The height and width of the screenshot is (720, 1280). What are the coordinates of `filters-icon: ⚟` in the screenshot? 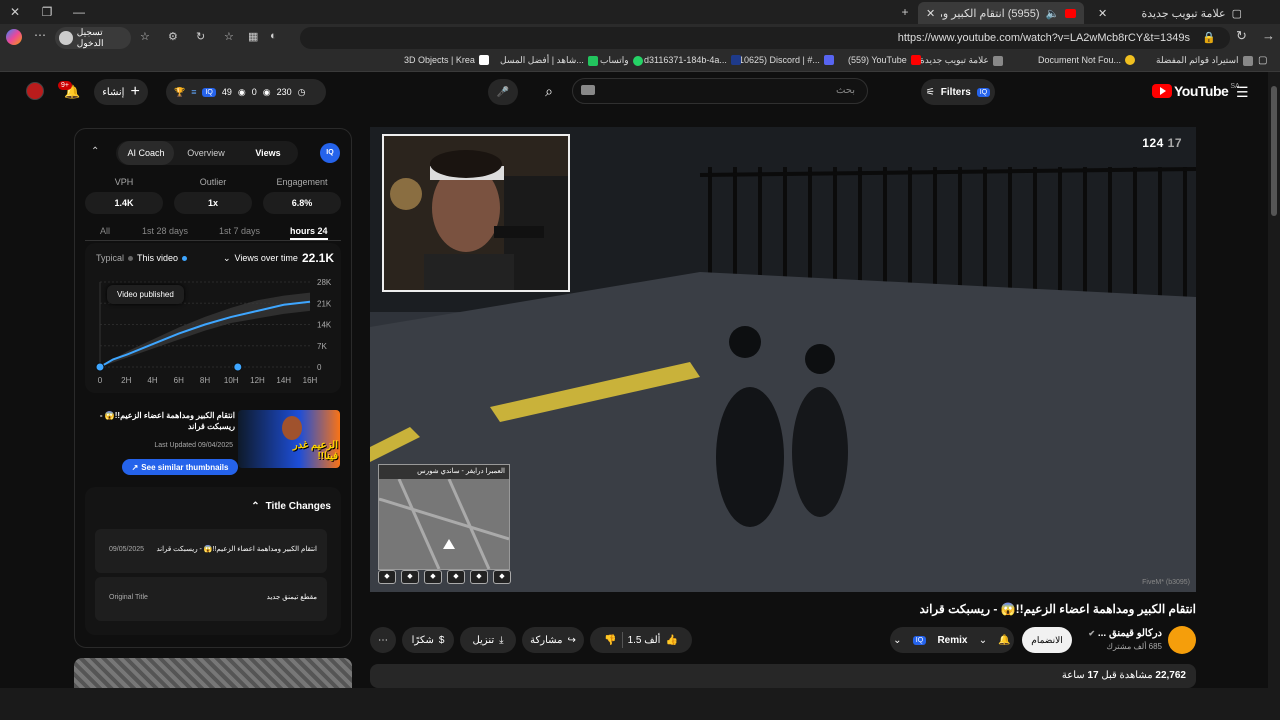 It's located at (930, 92).